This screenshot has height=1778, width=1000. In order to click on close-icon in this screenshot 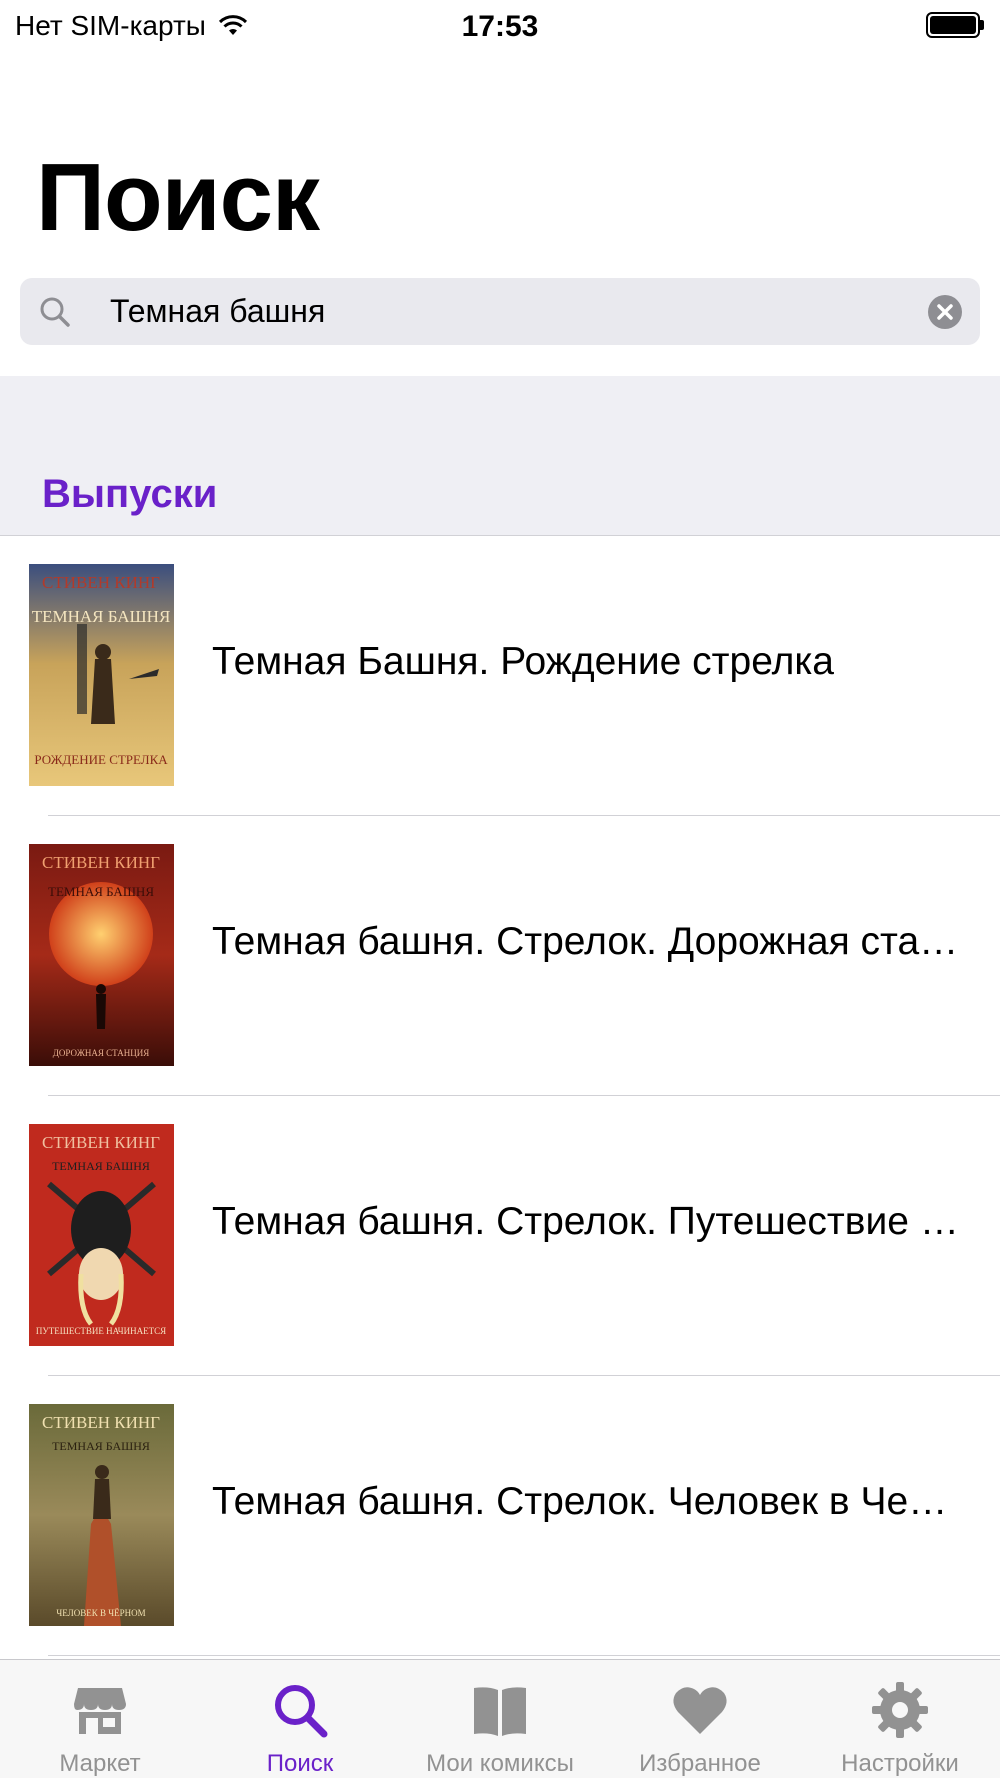, I will do `click(945, 312)`.